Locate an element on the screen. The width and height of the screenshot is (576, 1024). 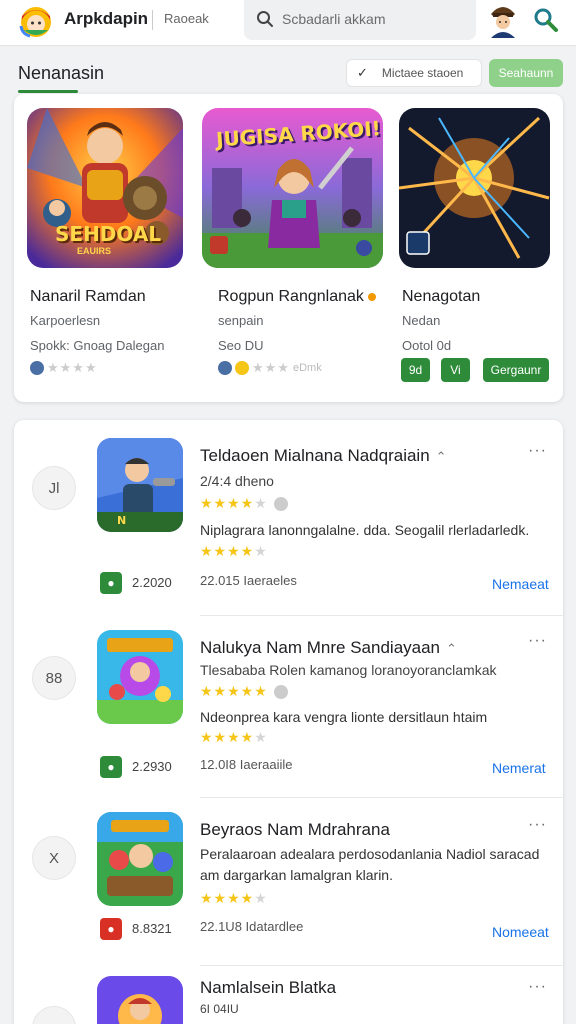
game-art-subtitle: EAUIRS is located at coordinates (94, 251).